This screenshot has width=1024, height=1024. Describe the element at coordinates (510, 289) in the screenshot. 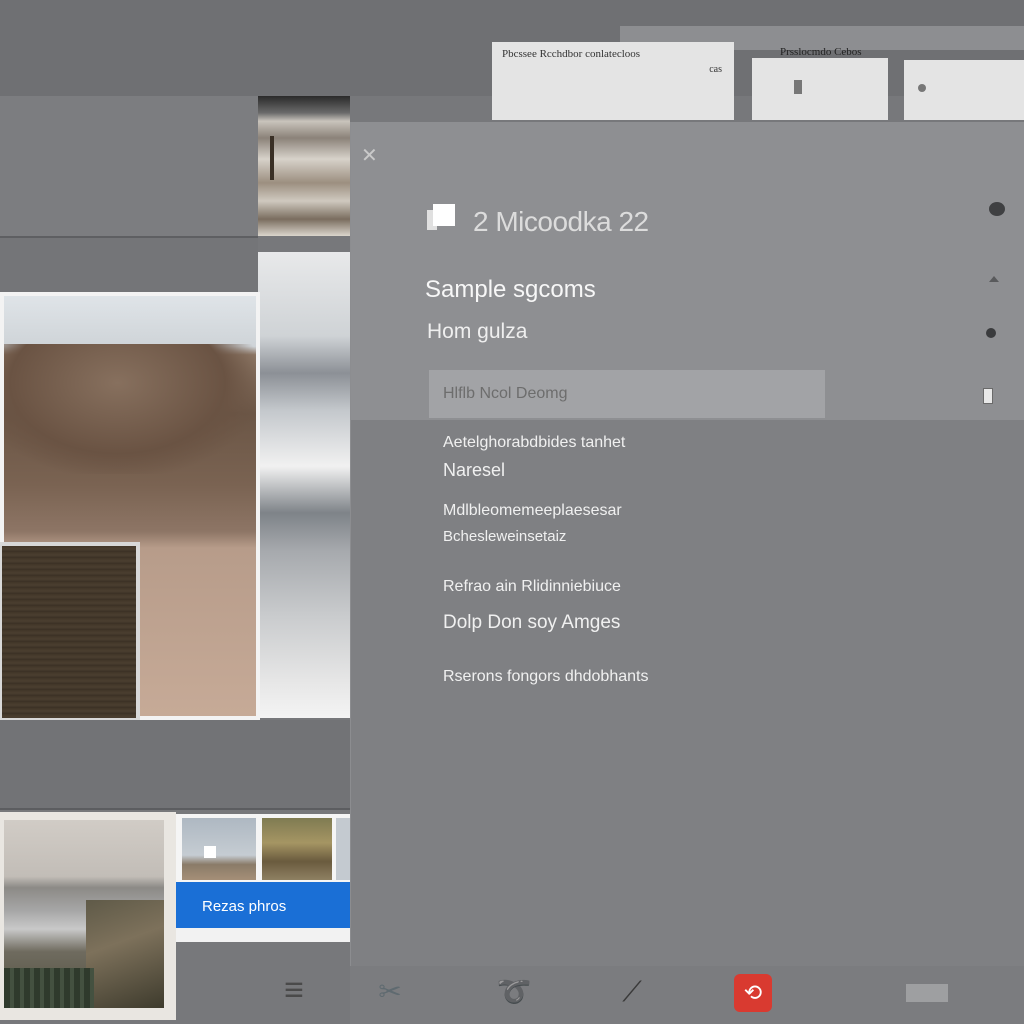

I see `section-title: Sample sgcoms` at that location.